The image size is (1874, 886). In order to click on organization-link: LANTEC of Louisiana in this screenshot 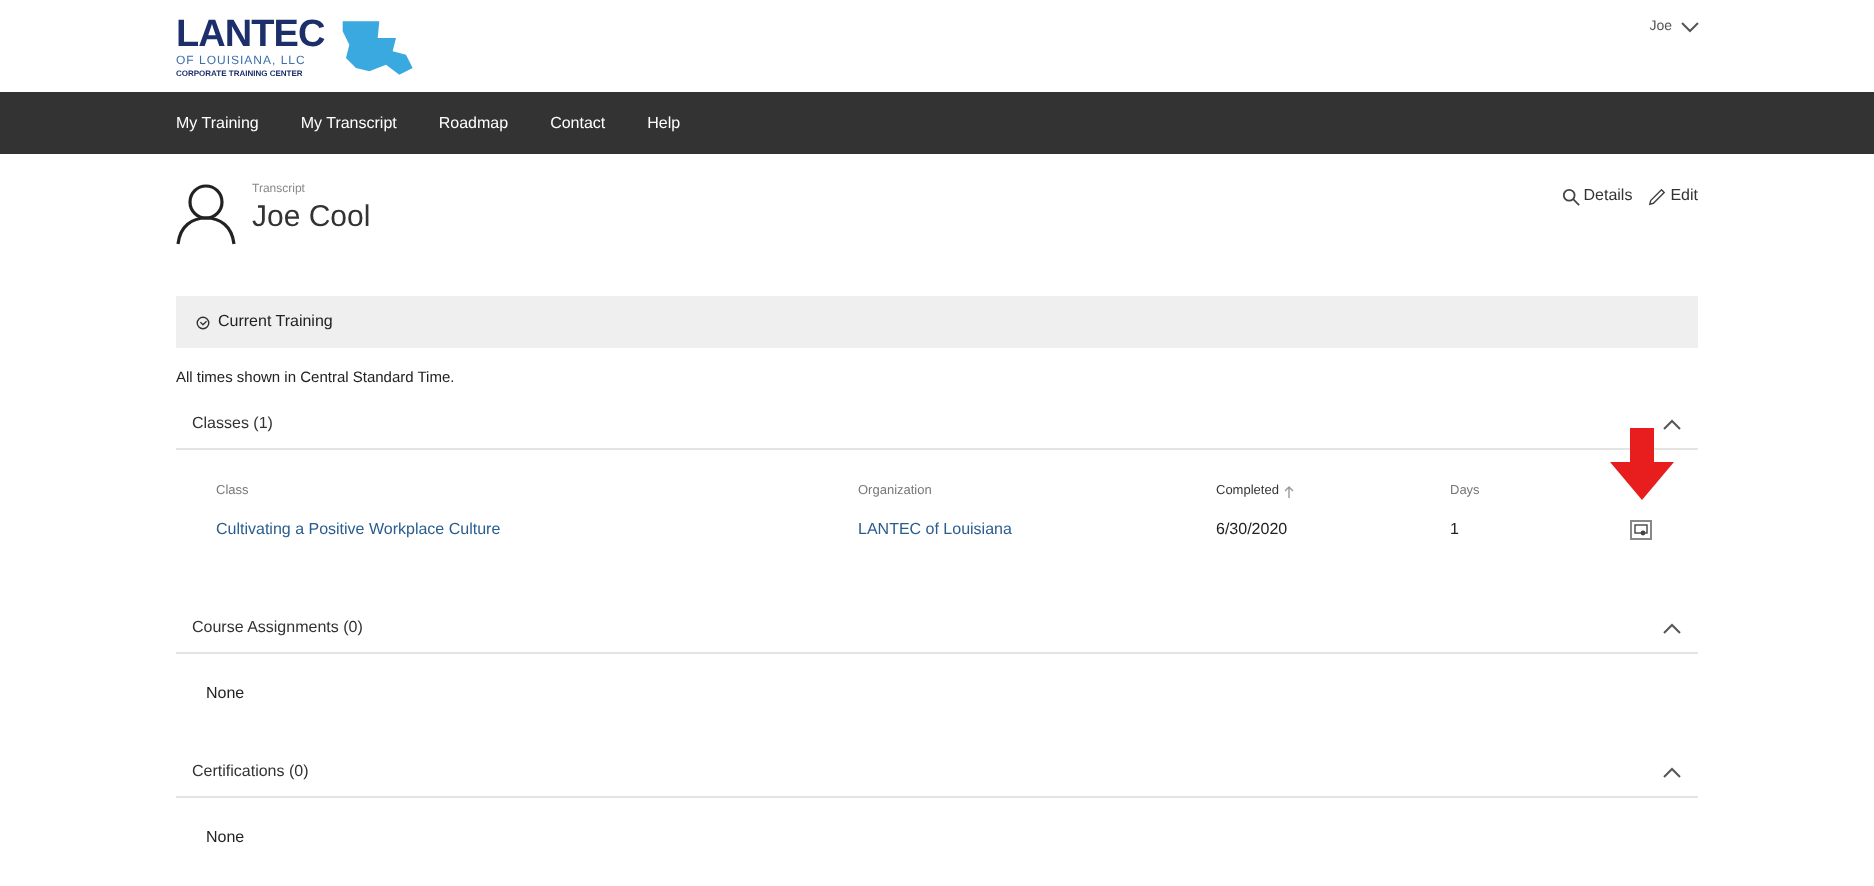, I will do `click(935, 529)`.